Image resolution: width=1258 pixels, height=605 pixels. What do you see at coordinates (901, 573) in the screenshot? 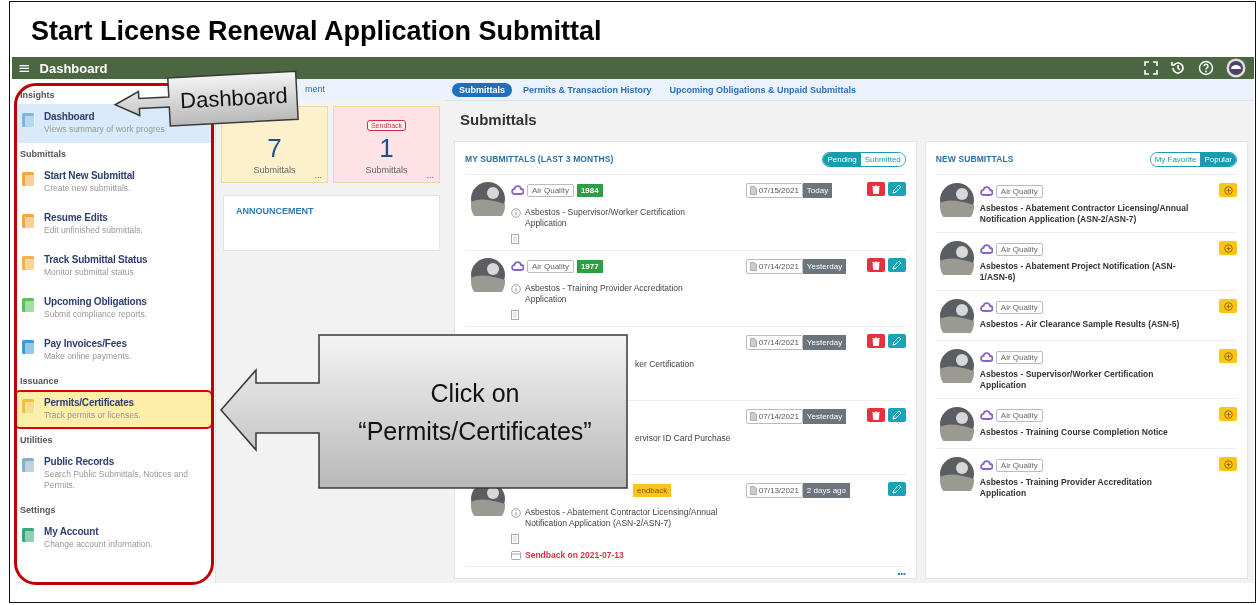
I see `more-button: •••` at bounding box center [901, 573].